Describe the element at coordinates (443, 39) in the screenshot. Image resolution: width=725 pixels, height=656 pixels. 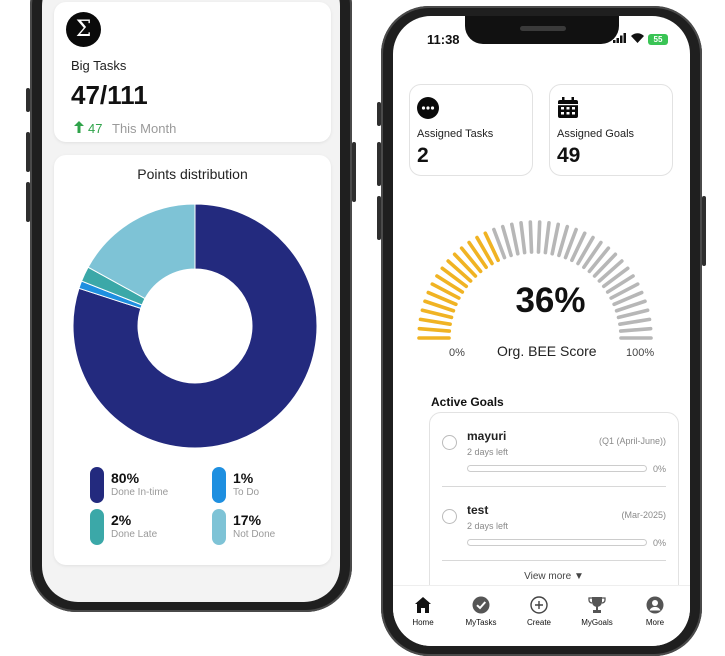
I see `status-time: 11:38` at that location.